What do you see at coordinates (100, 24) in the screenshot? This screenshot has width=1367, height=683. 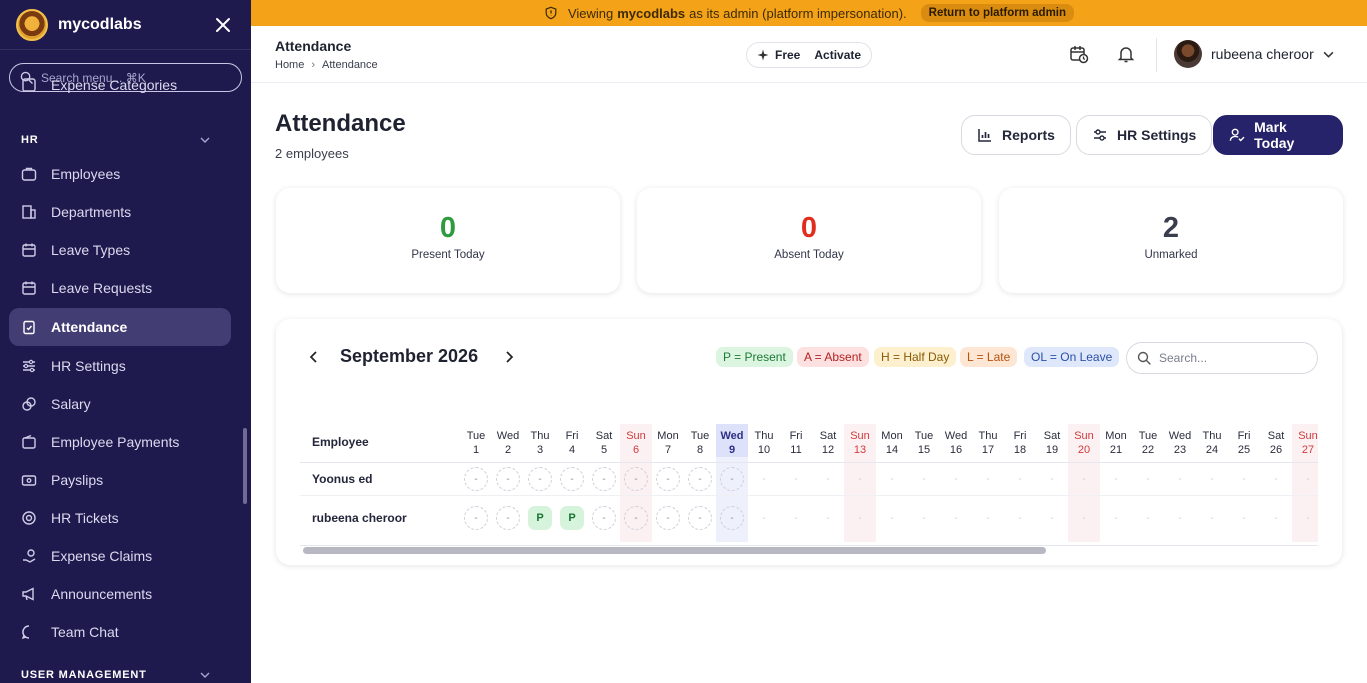 I see `brand-name: mycodlabs` at bounding box center [100, 24].